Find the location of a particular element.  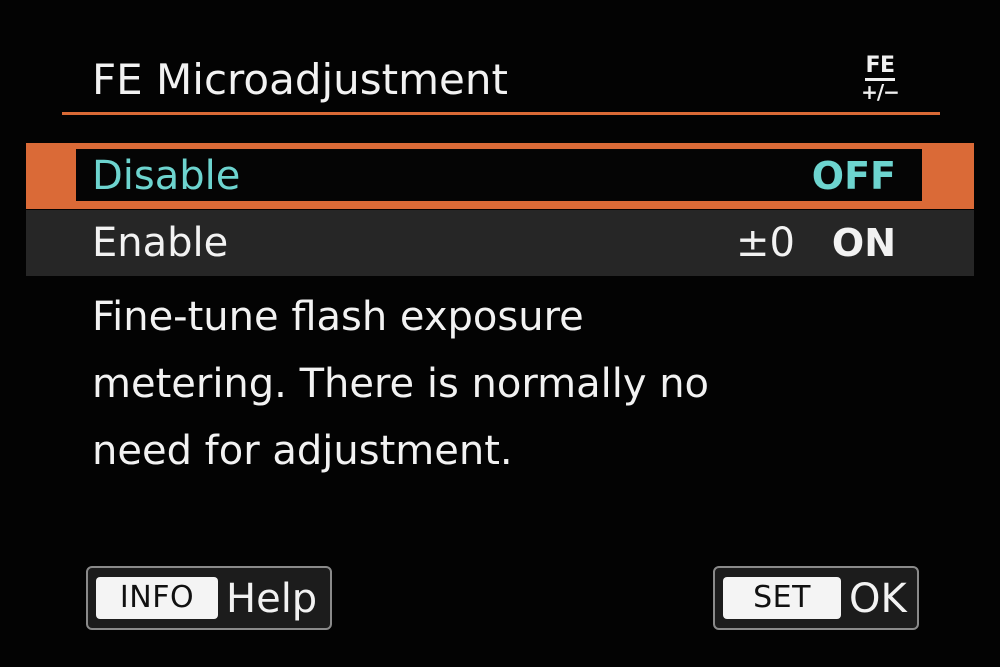

info-help-button: INFO Help is located at coordinates (209, 598).